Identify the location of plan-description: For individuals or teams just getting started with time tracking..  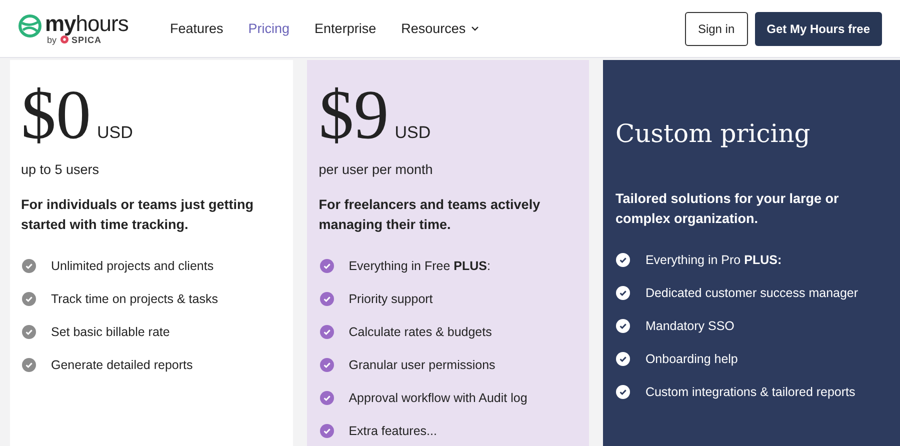
(138, 215).